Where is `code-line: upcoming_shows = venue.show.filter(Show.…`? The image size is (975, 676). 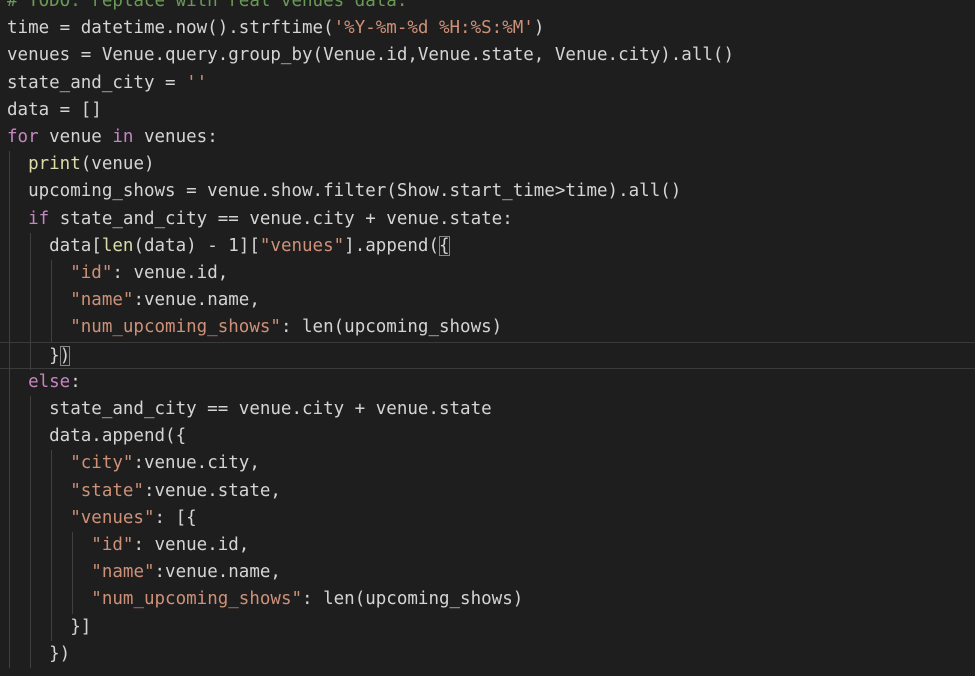
code-line: upcoming_shows = venue.show.filter(Show.… is located at coordinates (487, 192).